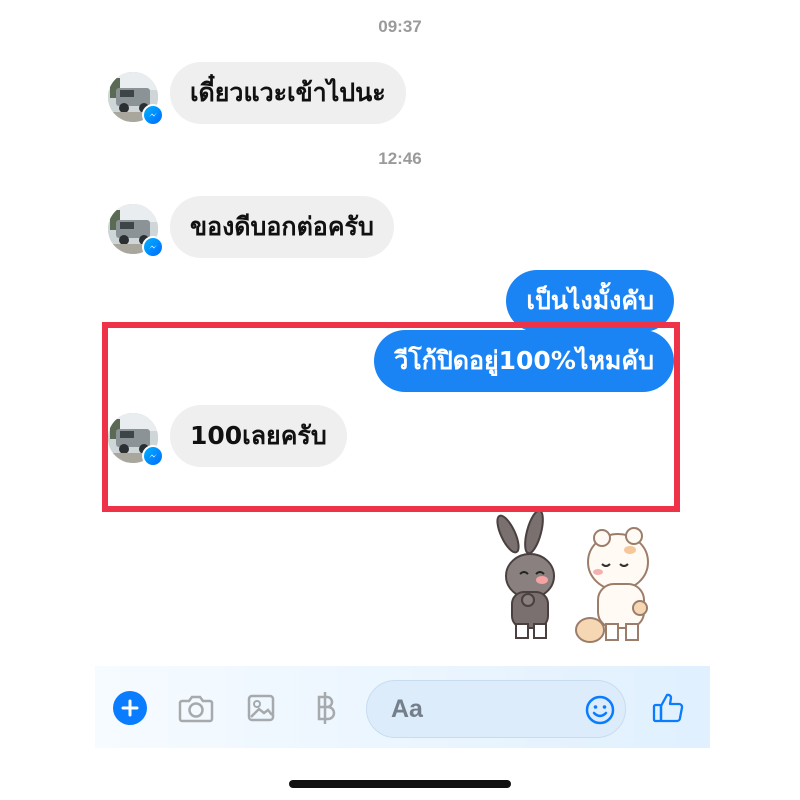 The image size is (800, 800). I want to click on timestamp: 12:46, so click(400, 158).